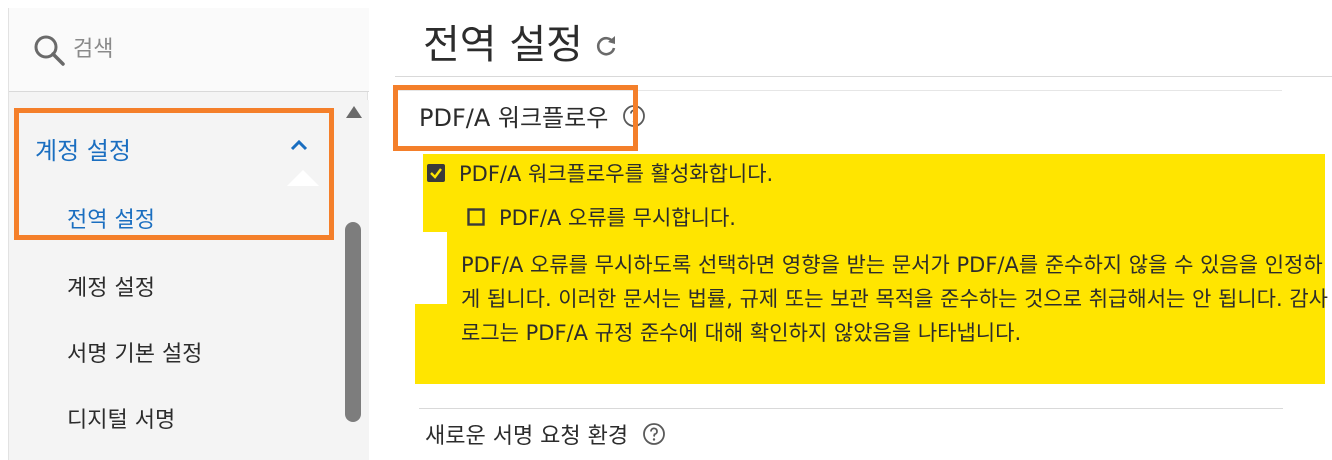 The image size is (1332, 460). What do you see at coordinates (111, 220) in the screenshot?
I see `sidebar-item-label: 전역 설정` at bounding box center [111, 220].